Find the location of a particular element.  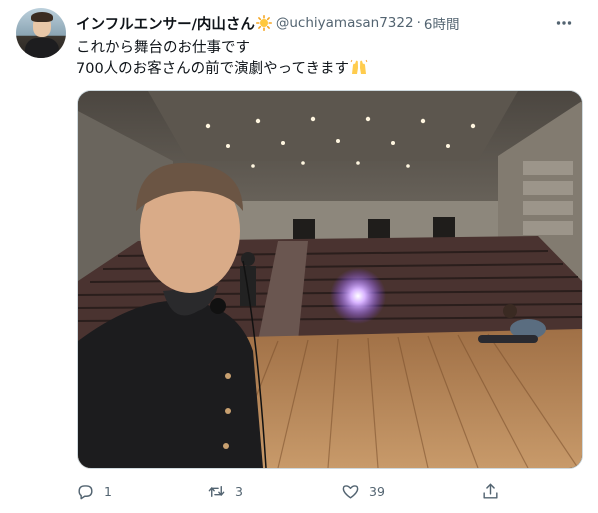

avatar is located at coordinates (41, 33).